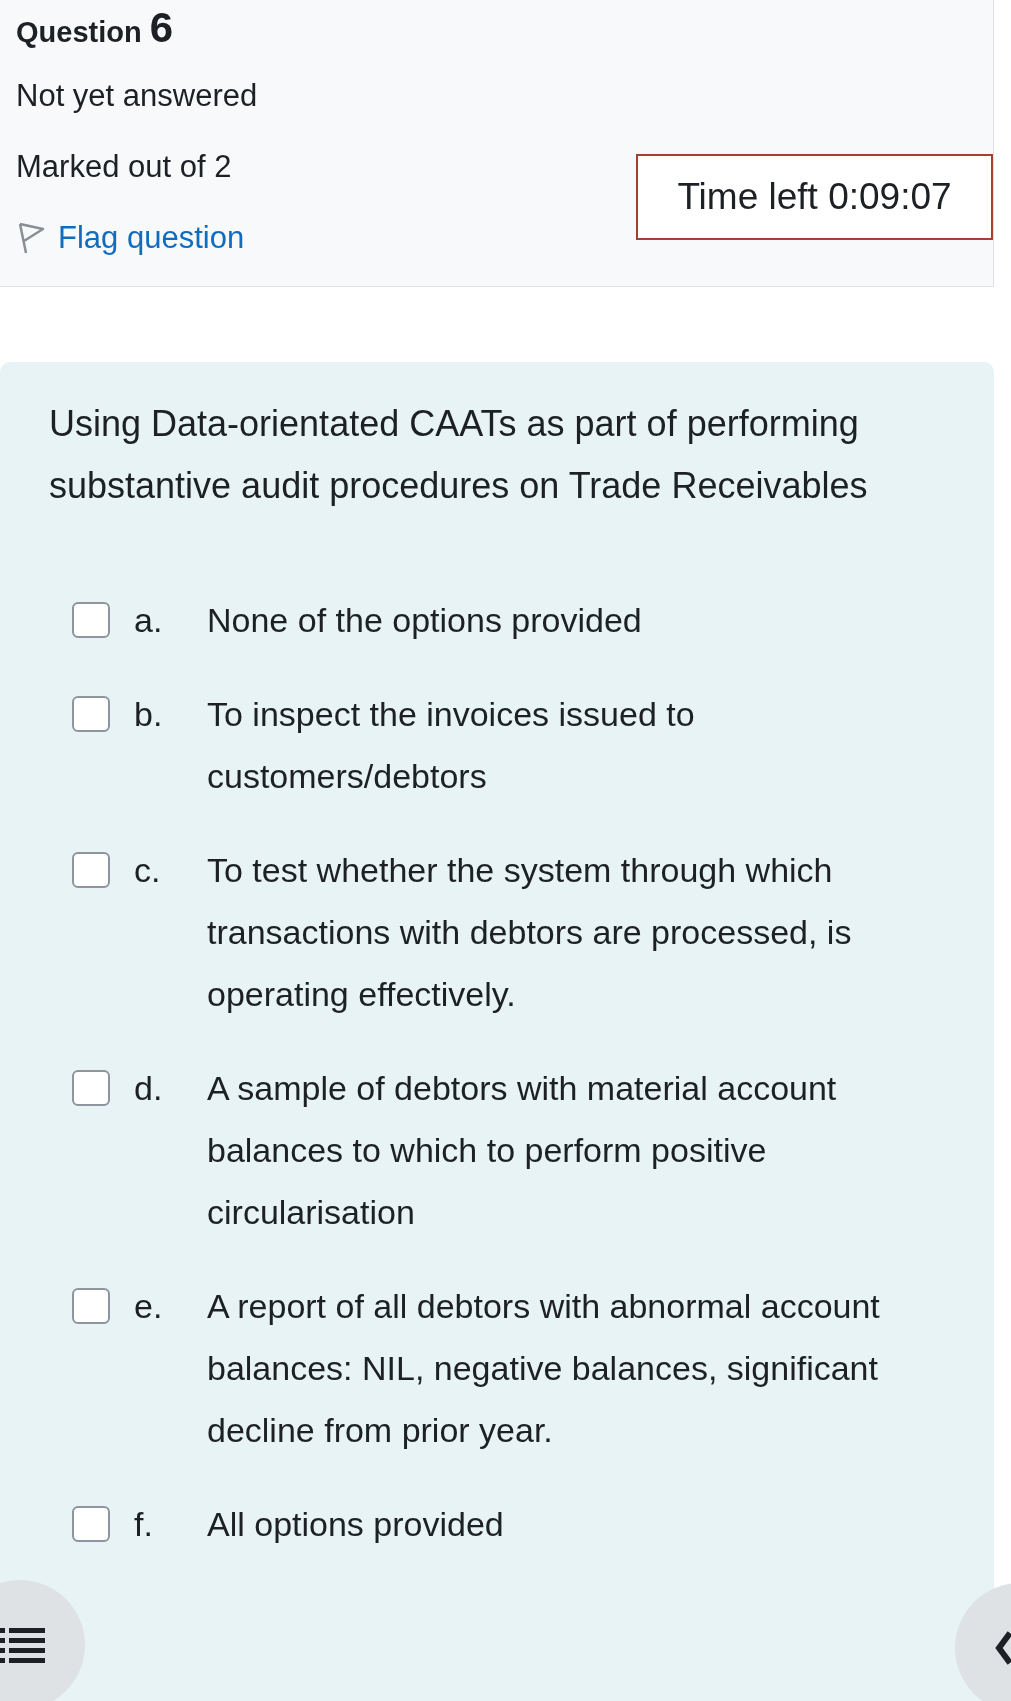  What do you see at coordinates (124, 167) in the screenshot?
I see `marks-text: Marked out of 2` at bounding box center [124, 167].